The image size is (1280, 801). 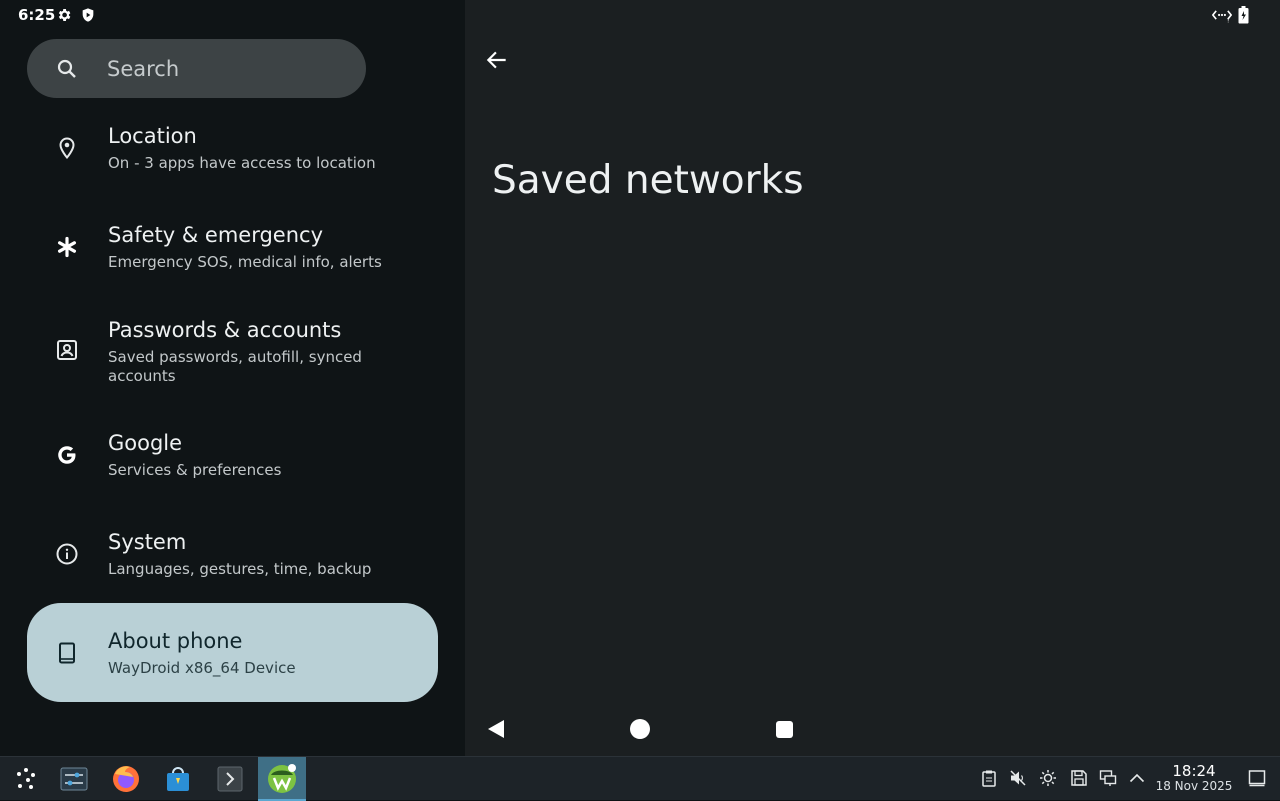 I want to click on search-bar: Search, so click(x=196, y=68).